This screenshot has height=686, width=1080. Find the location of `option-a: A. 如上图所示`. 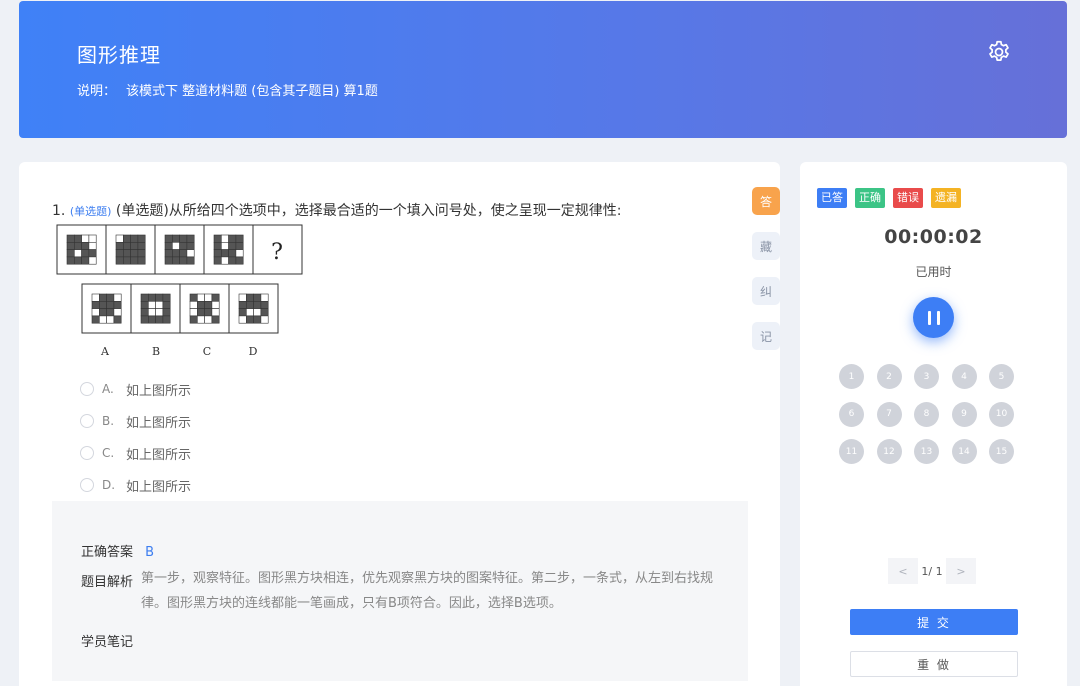

option-a: A. 如上图所示 is located at coordinates (135, 389).